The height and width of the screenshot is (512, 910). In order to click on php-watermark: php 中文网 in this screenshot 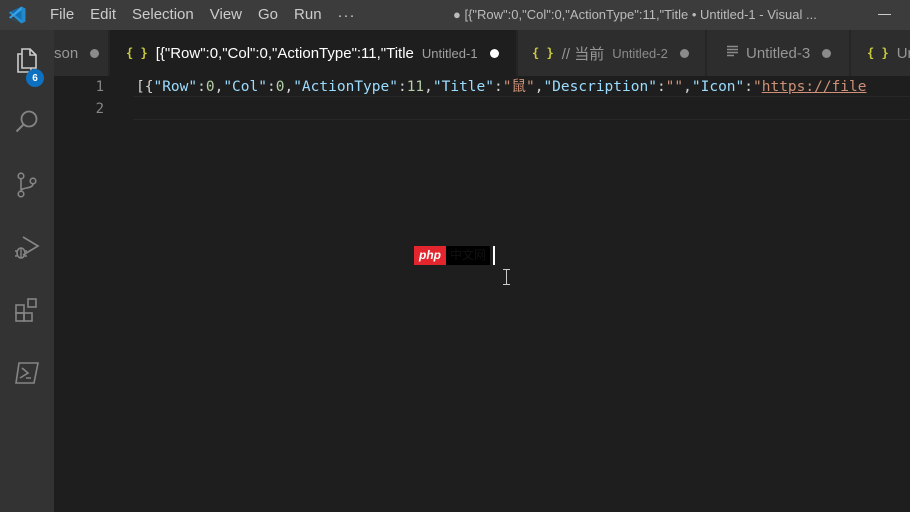, I will do `click(455, 255)`.